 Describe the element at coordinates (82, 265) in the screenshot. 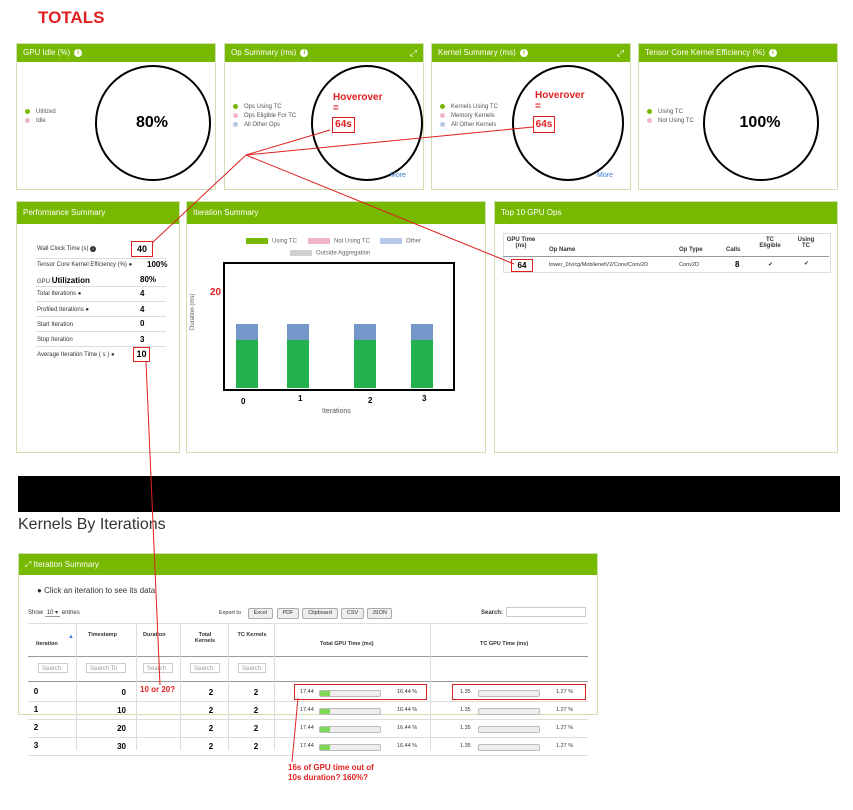

I see `perf-label: Tensor Core Kernel Efficiency (%)` at that location.